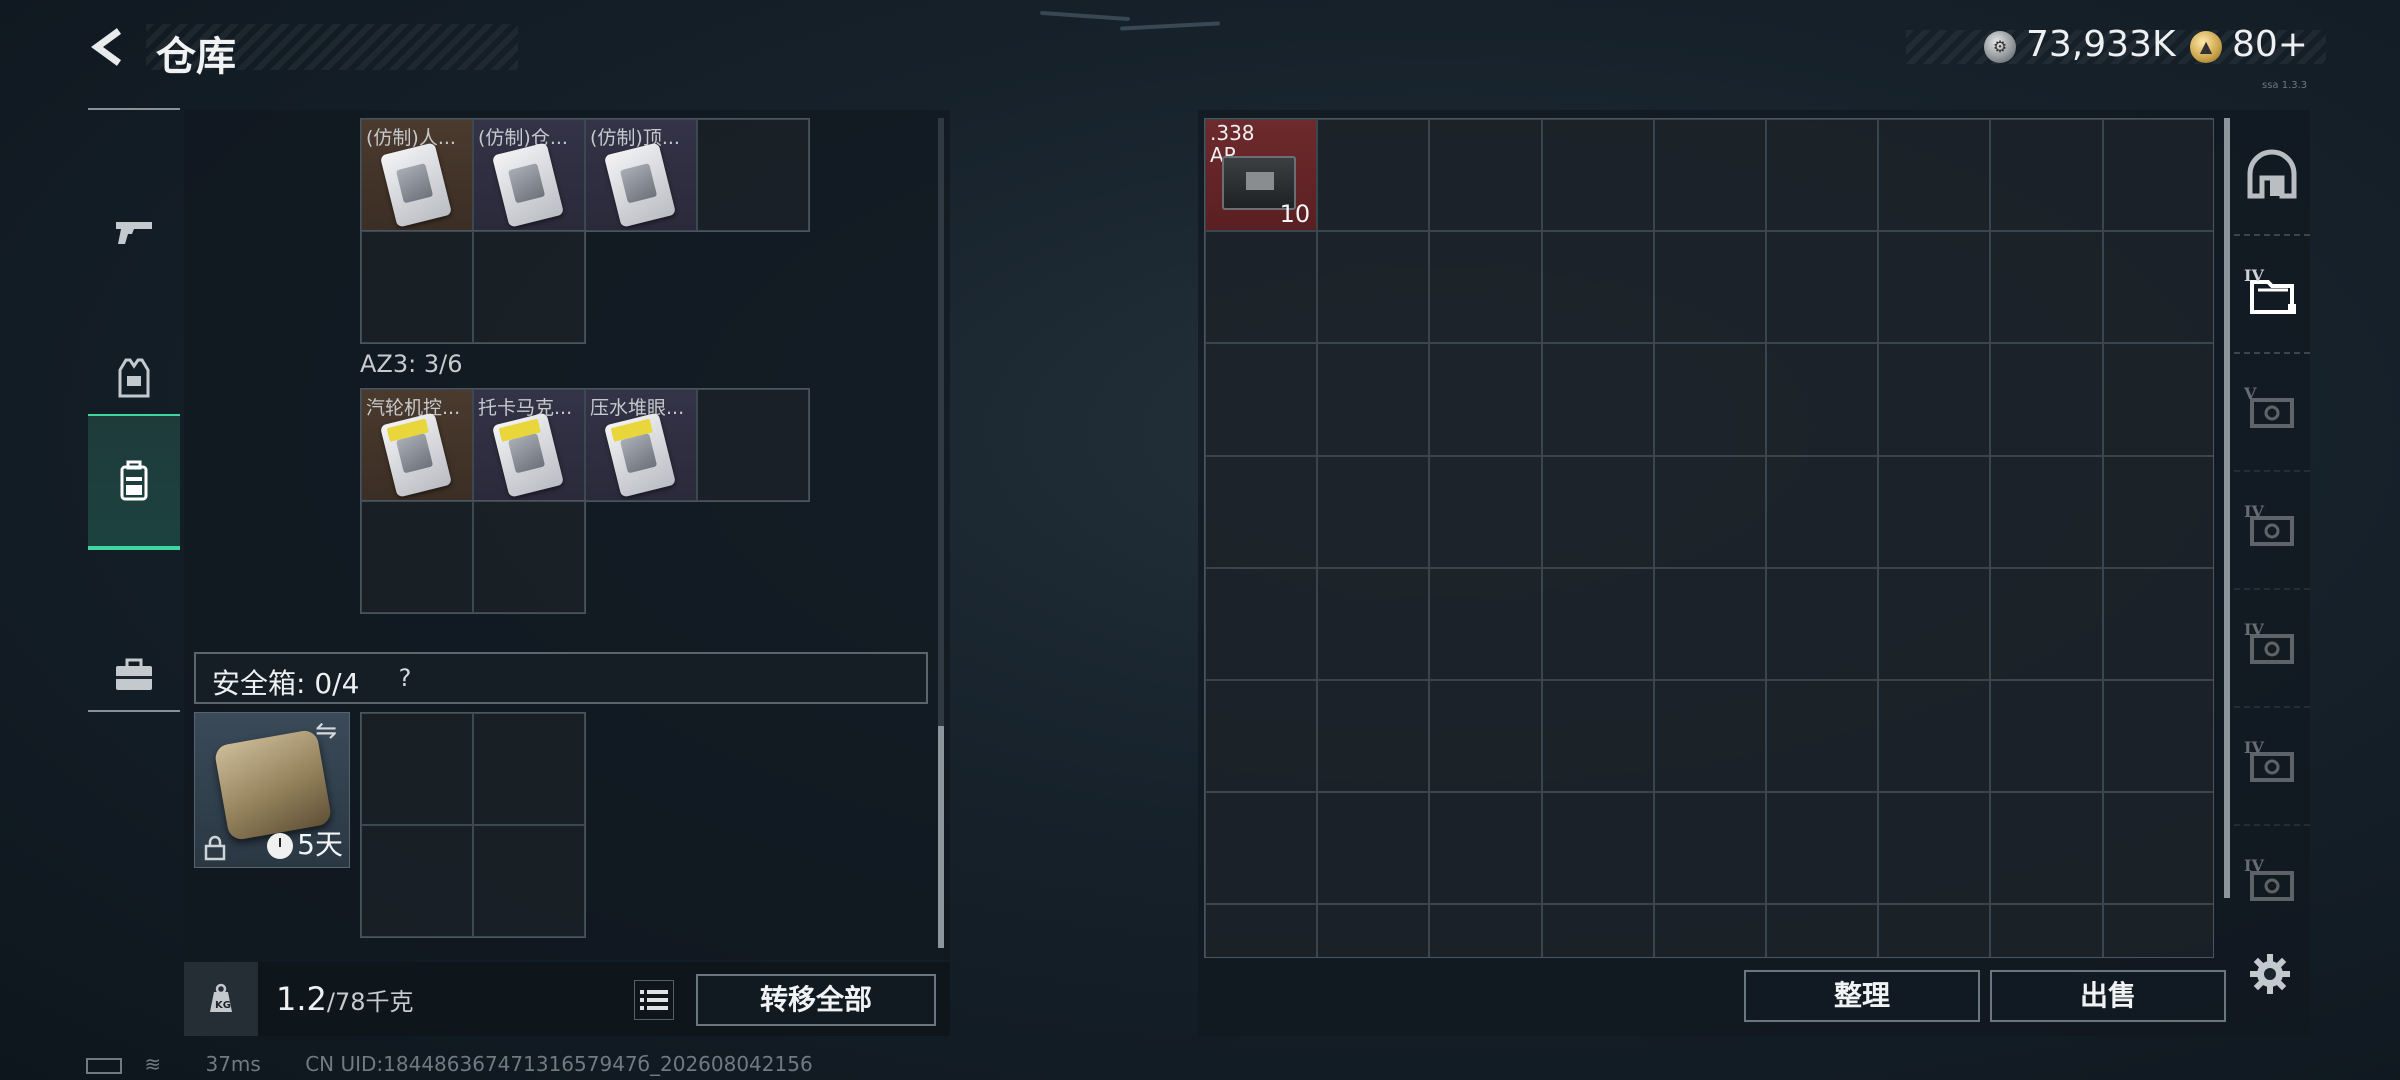 Image resolution: width=2400 pixels, height=1080 pixels. I want to click on storage-scrollbar, so click(2227, 508).